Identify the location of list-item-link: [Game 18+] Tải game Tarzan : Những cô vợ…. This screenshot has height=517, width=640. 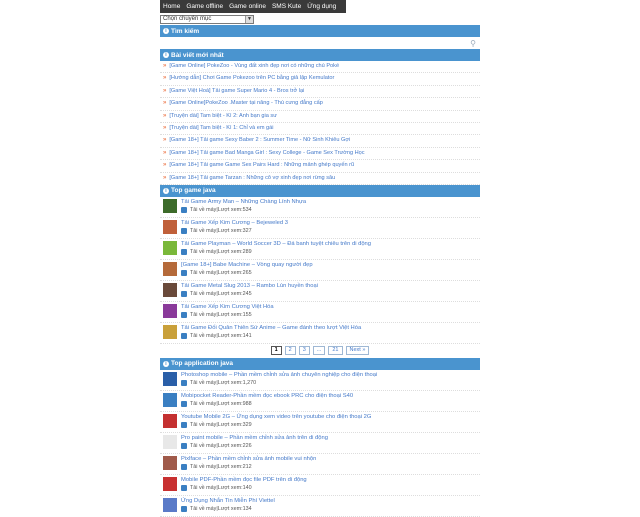
(252, 178).